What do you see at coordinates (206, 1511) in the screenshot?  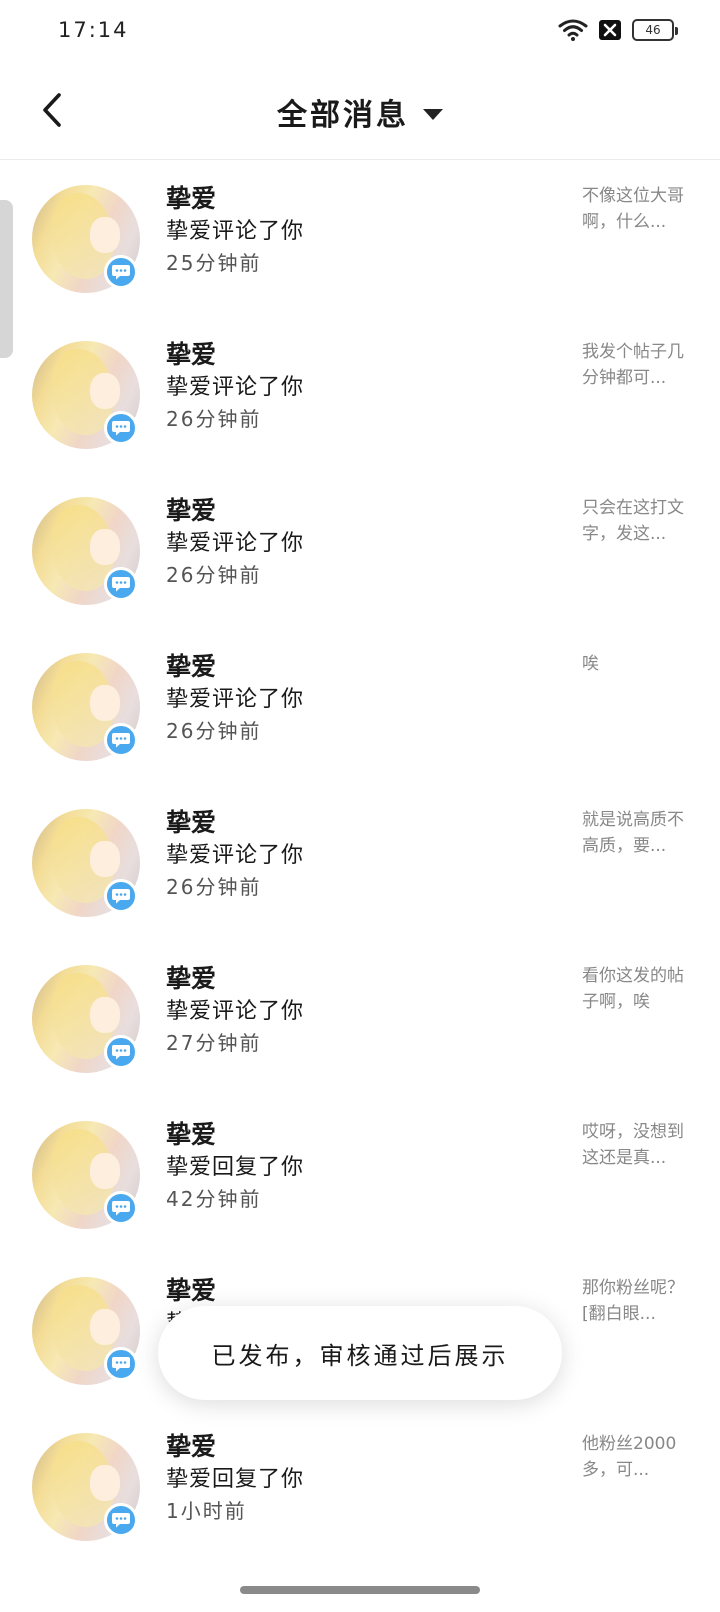 I see `message-time: 1小时前` at bounding box center [206, 1511].